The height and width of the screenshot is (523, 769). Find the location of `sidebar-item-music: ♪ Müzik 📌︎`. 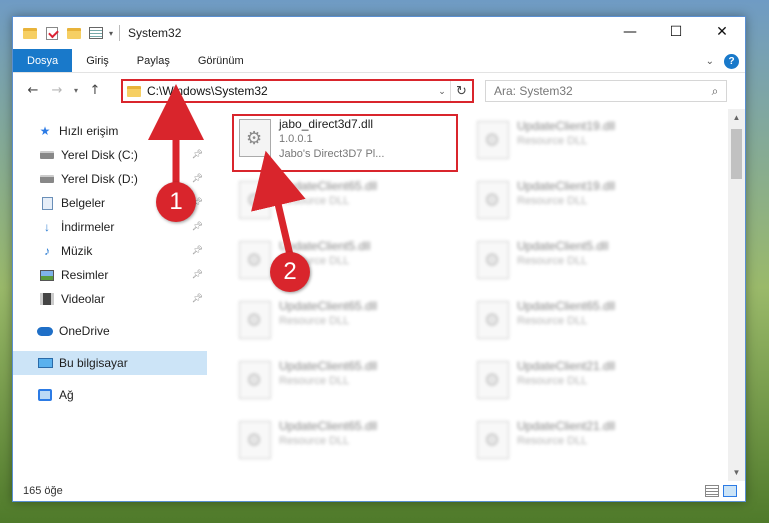

sidebar-item-music: ♪ Müzik 📌︎ is located at coordinates (110, 251).